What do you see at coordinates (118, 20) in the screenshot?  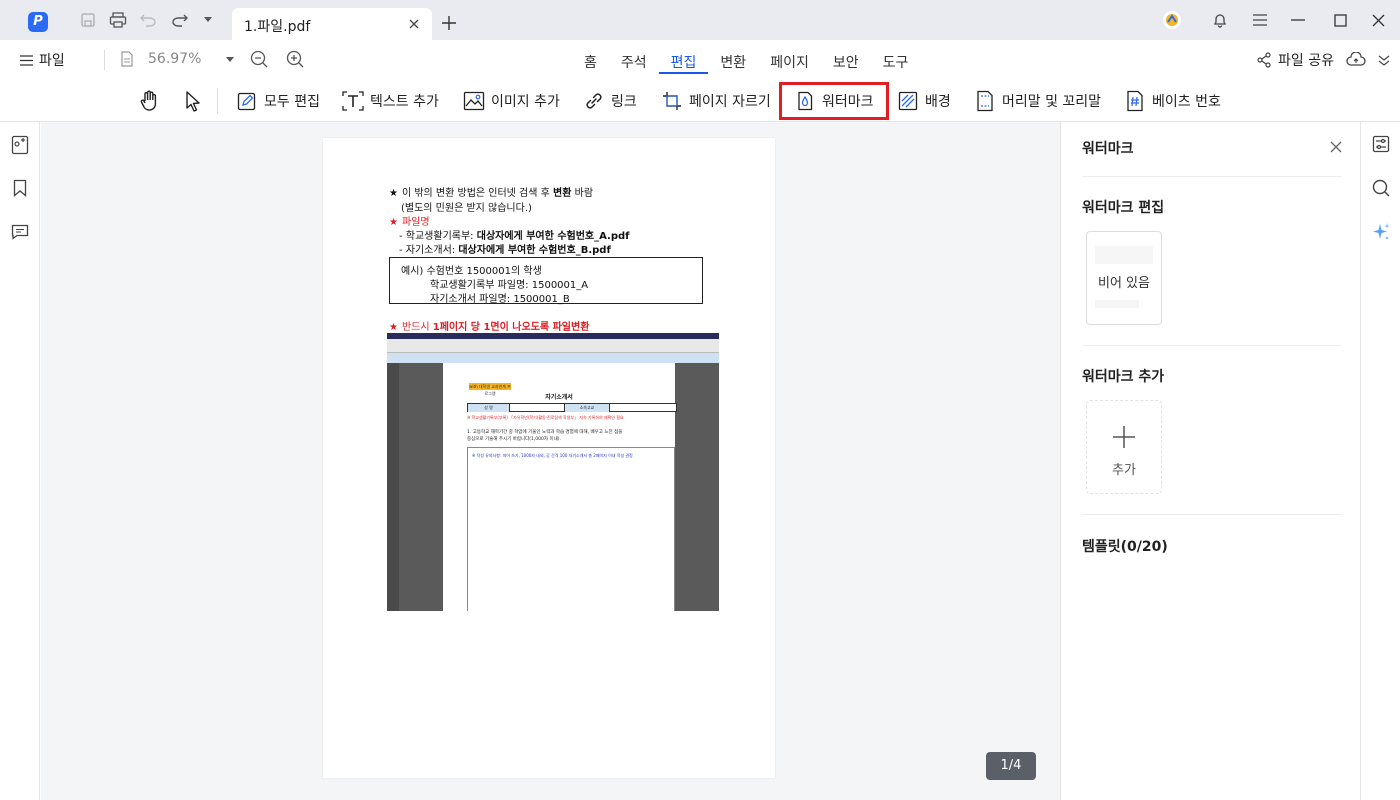 I see `print-icon` at bounding box center [118, 20].